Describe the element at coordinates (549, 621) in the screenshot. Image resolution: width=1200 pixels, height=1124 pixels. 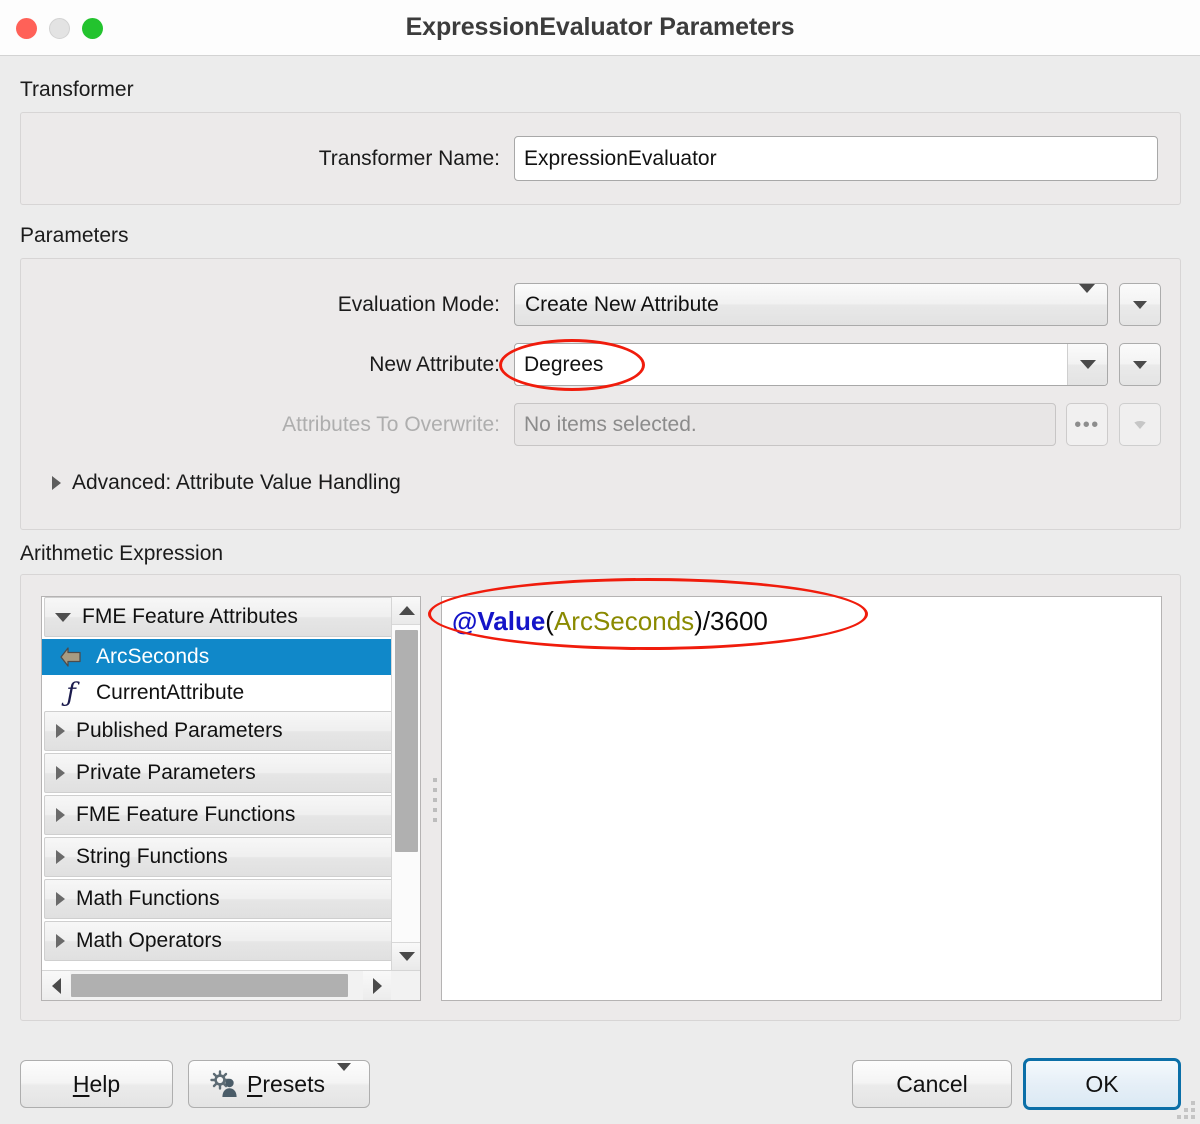
I see `expression-token-open-paren: (` at that location.